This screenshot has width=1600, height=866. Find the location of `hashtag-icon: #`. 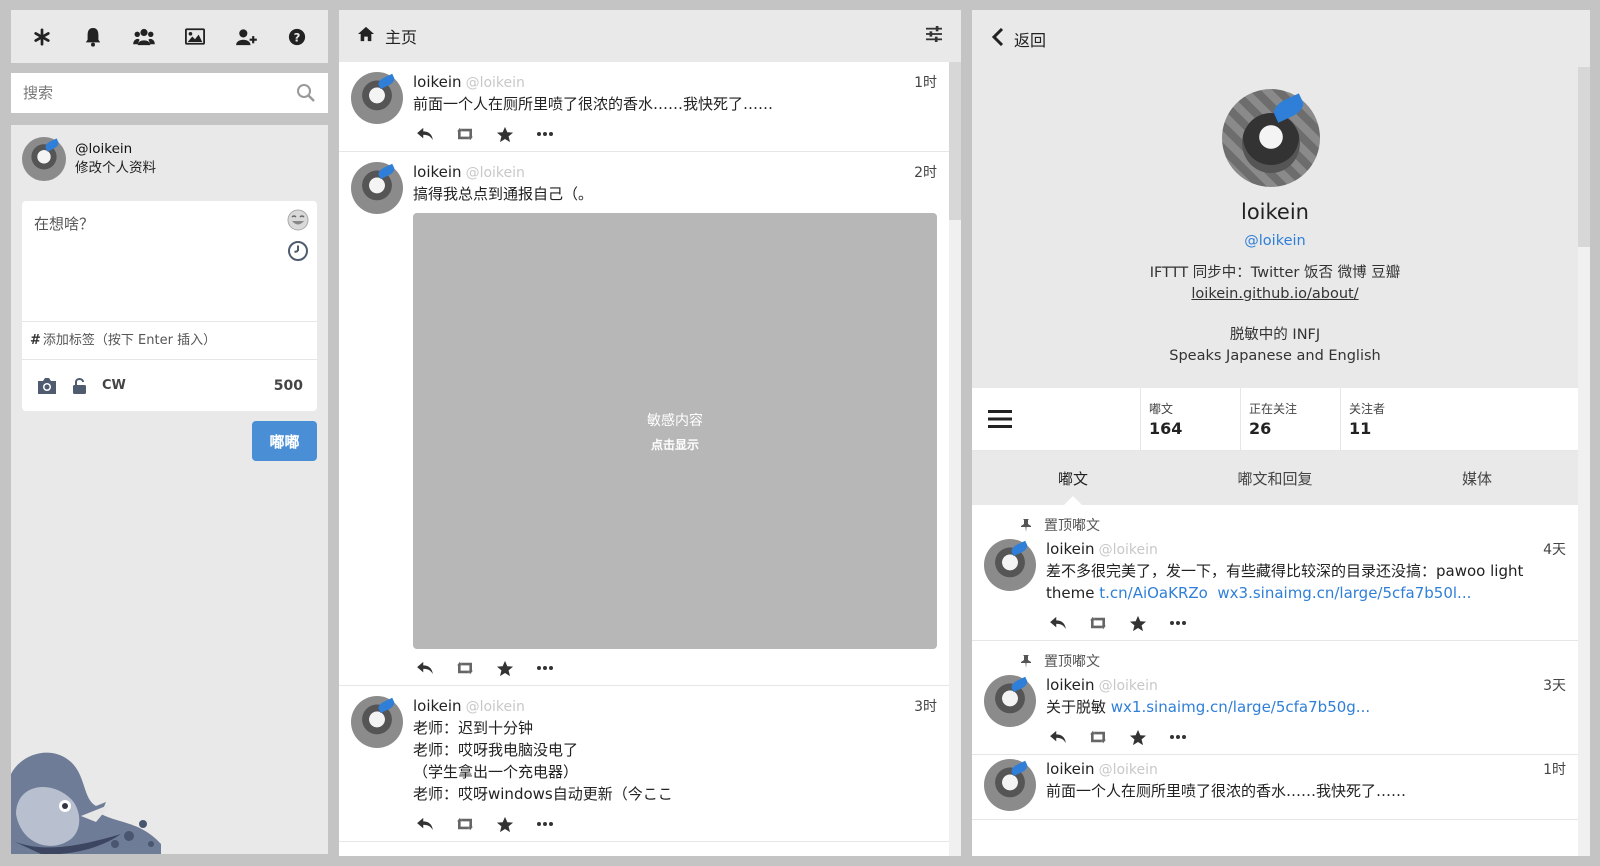

hashtag-icon: # is located at coordinates (35, 340).